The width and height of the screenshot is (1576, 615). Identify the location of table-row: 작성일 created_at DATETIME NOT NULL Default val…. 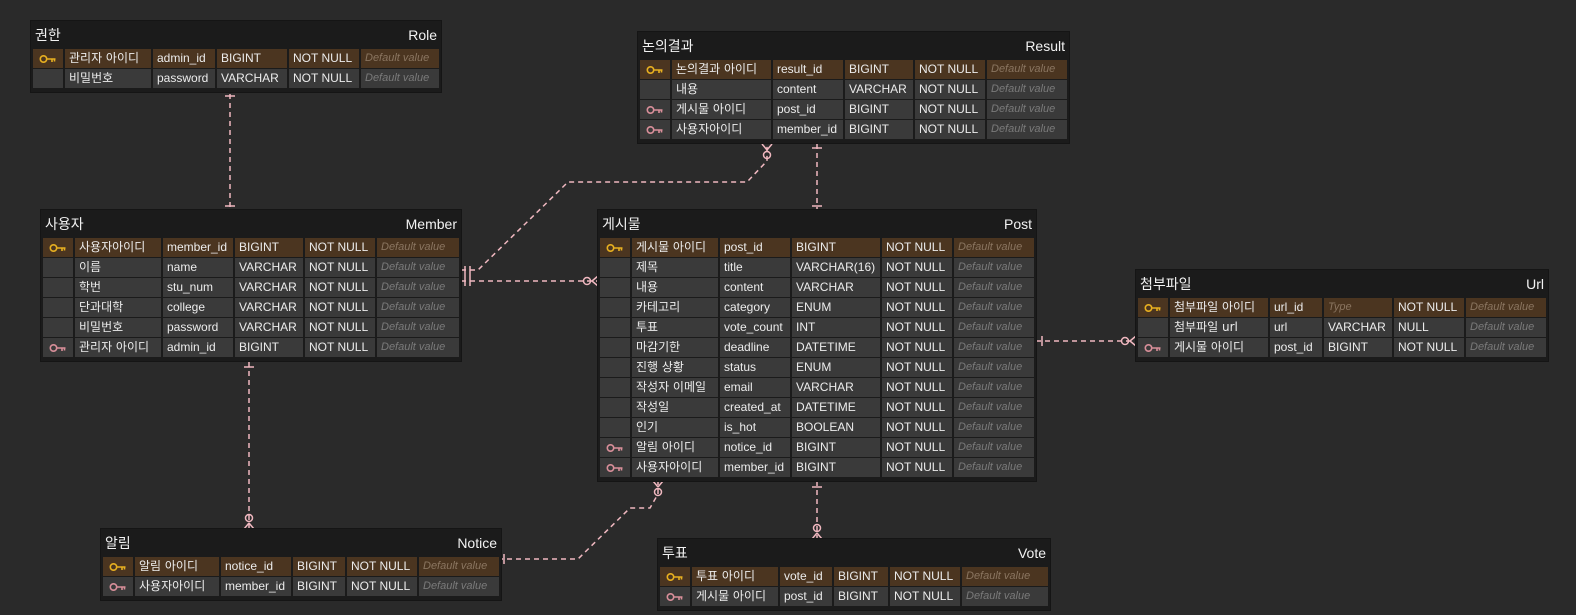
(817, 407).